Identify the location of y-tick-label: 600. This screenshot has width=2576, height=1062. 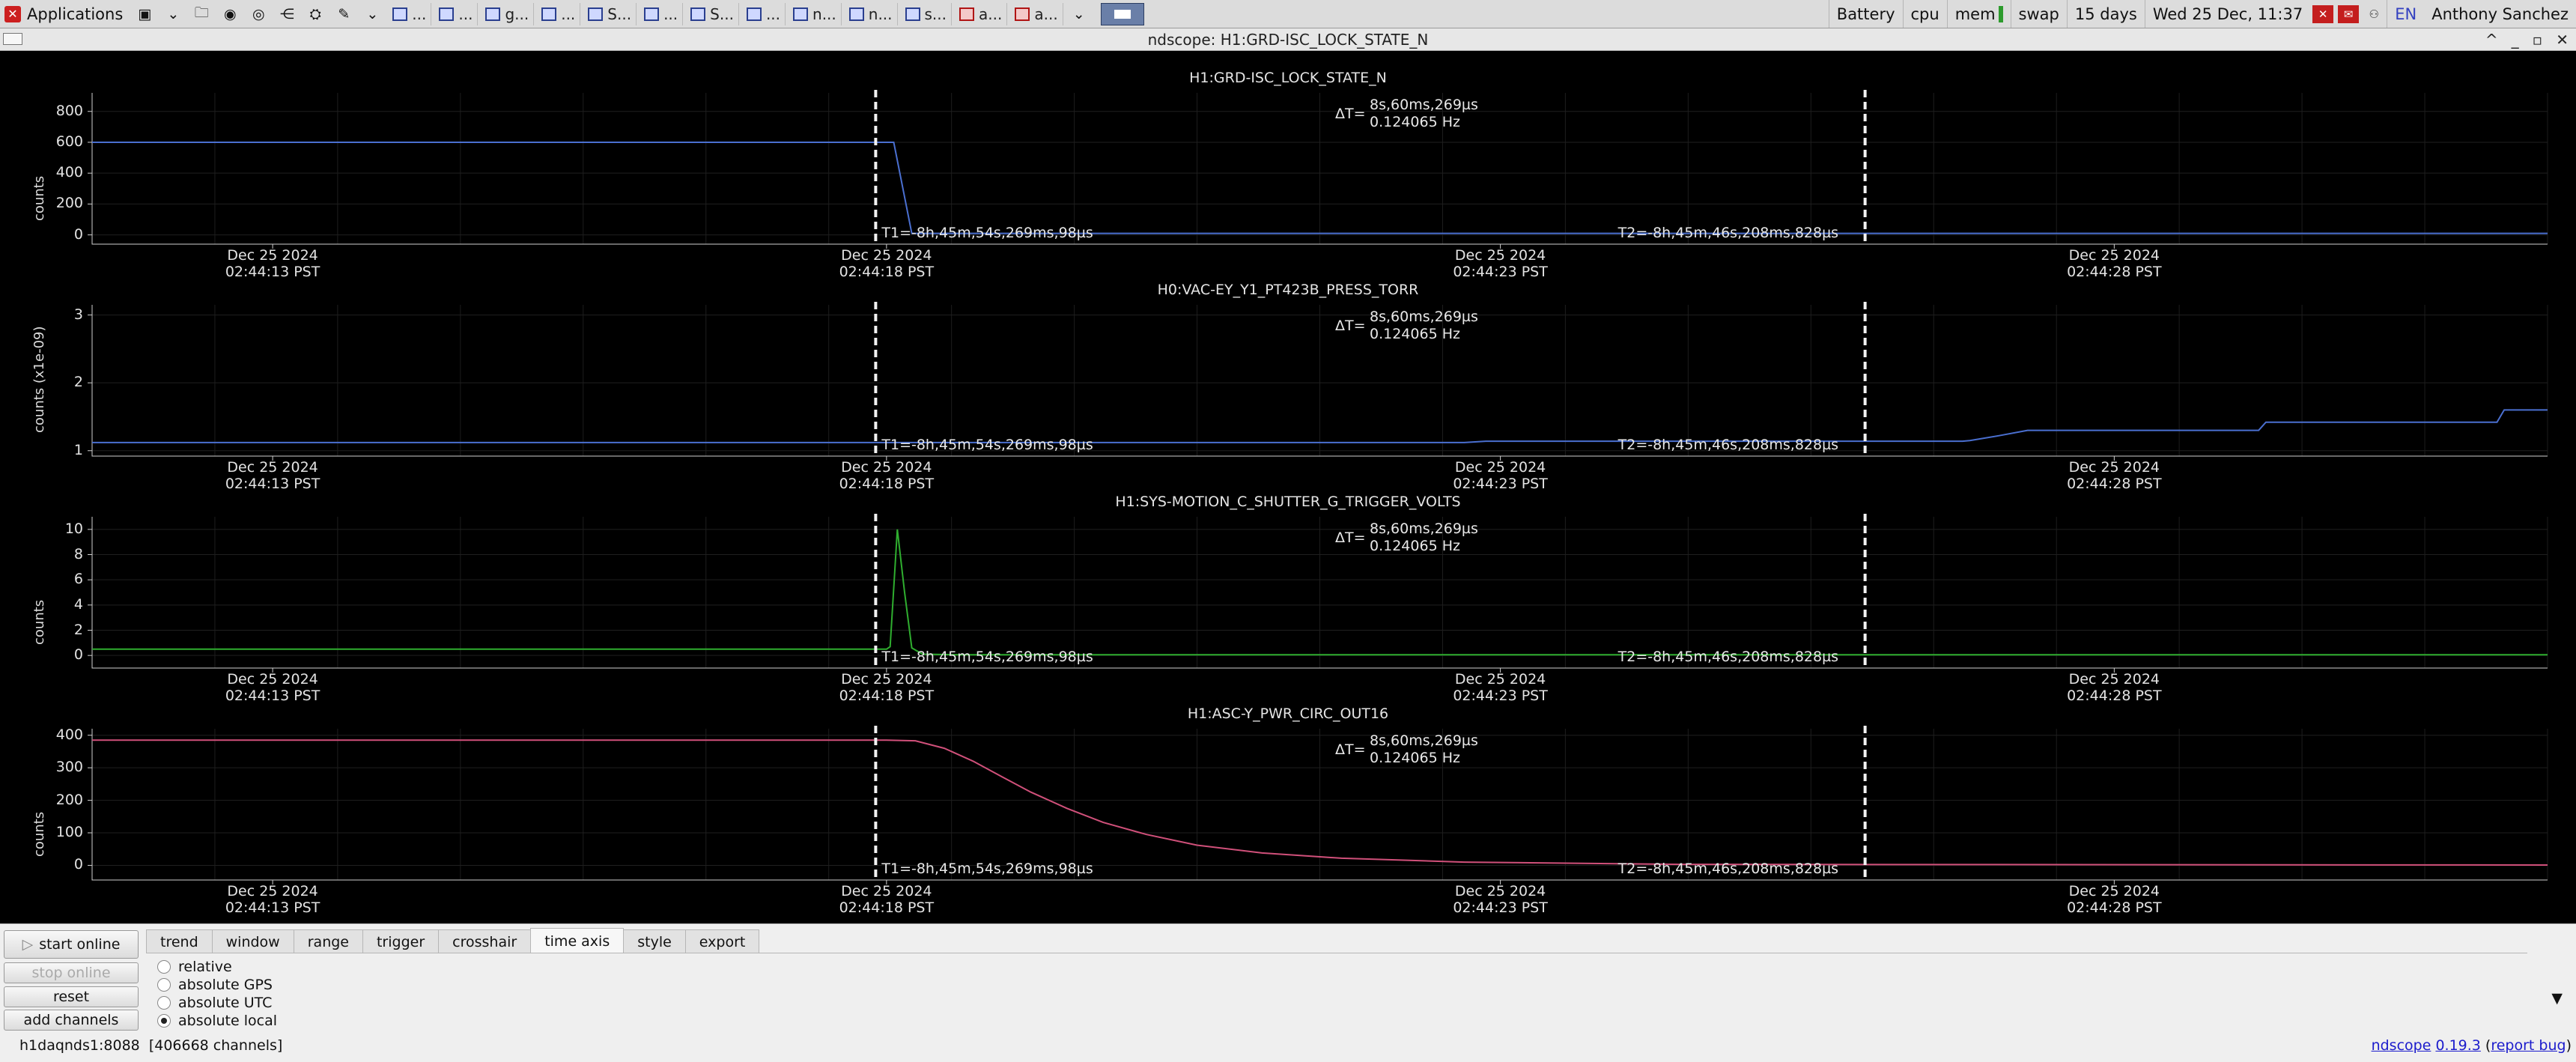
(69, 141).